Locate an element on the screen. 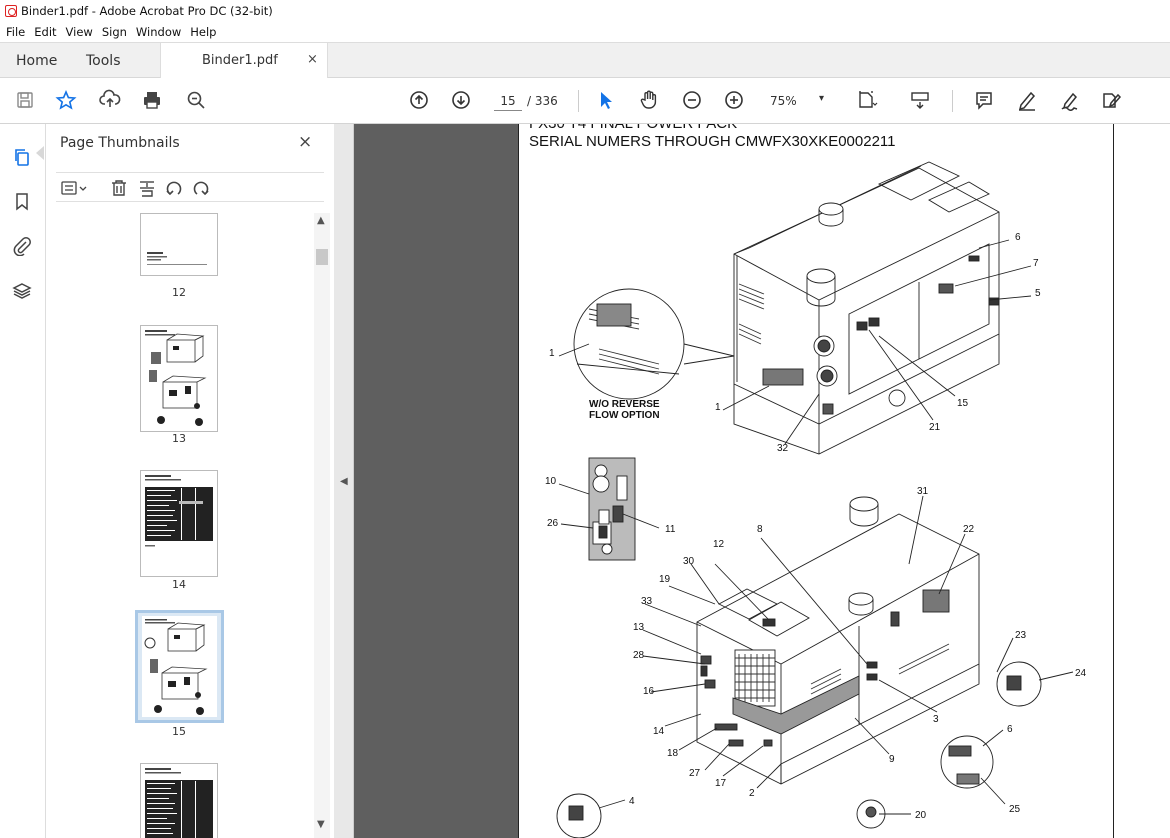  thumbnail-scrollbar: ▲ ▼ is located at coordinates (322, 525).